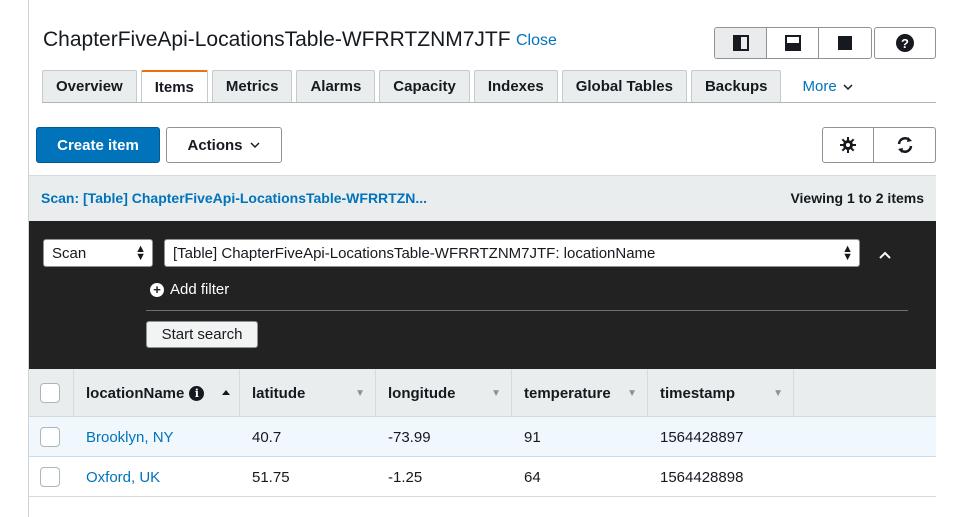  What do you see at coordinates (200, 289) in the screenshot?
I see `add-filter-label: Add filter` at bounding box center [200, 289].